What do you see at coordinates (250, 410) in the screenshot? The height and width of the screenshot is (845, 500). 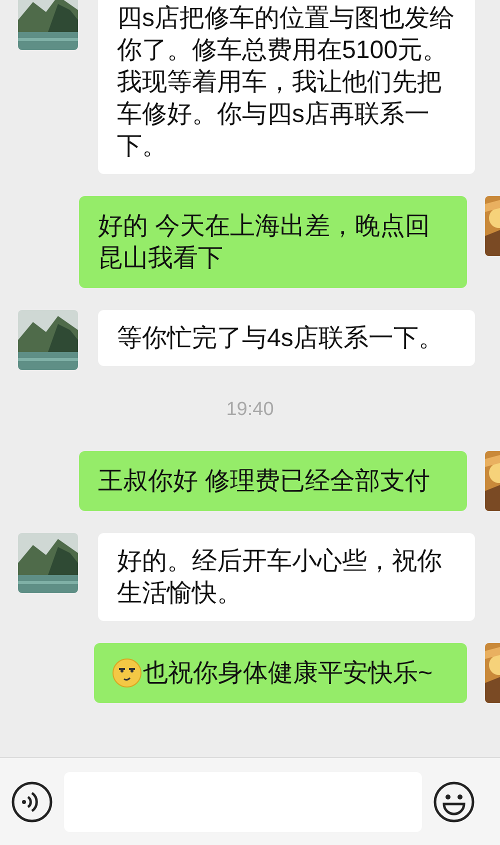 I see `timestamp: 19:40` at bounding box center [250, 410].